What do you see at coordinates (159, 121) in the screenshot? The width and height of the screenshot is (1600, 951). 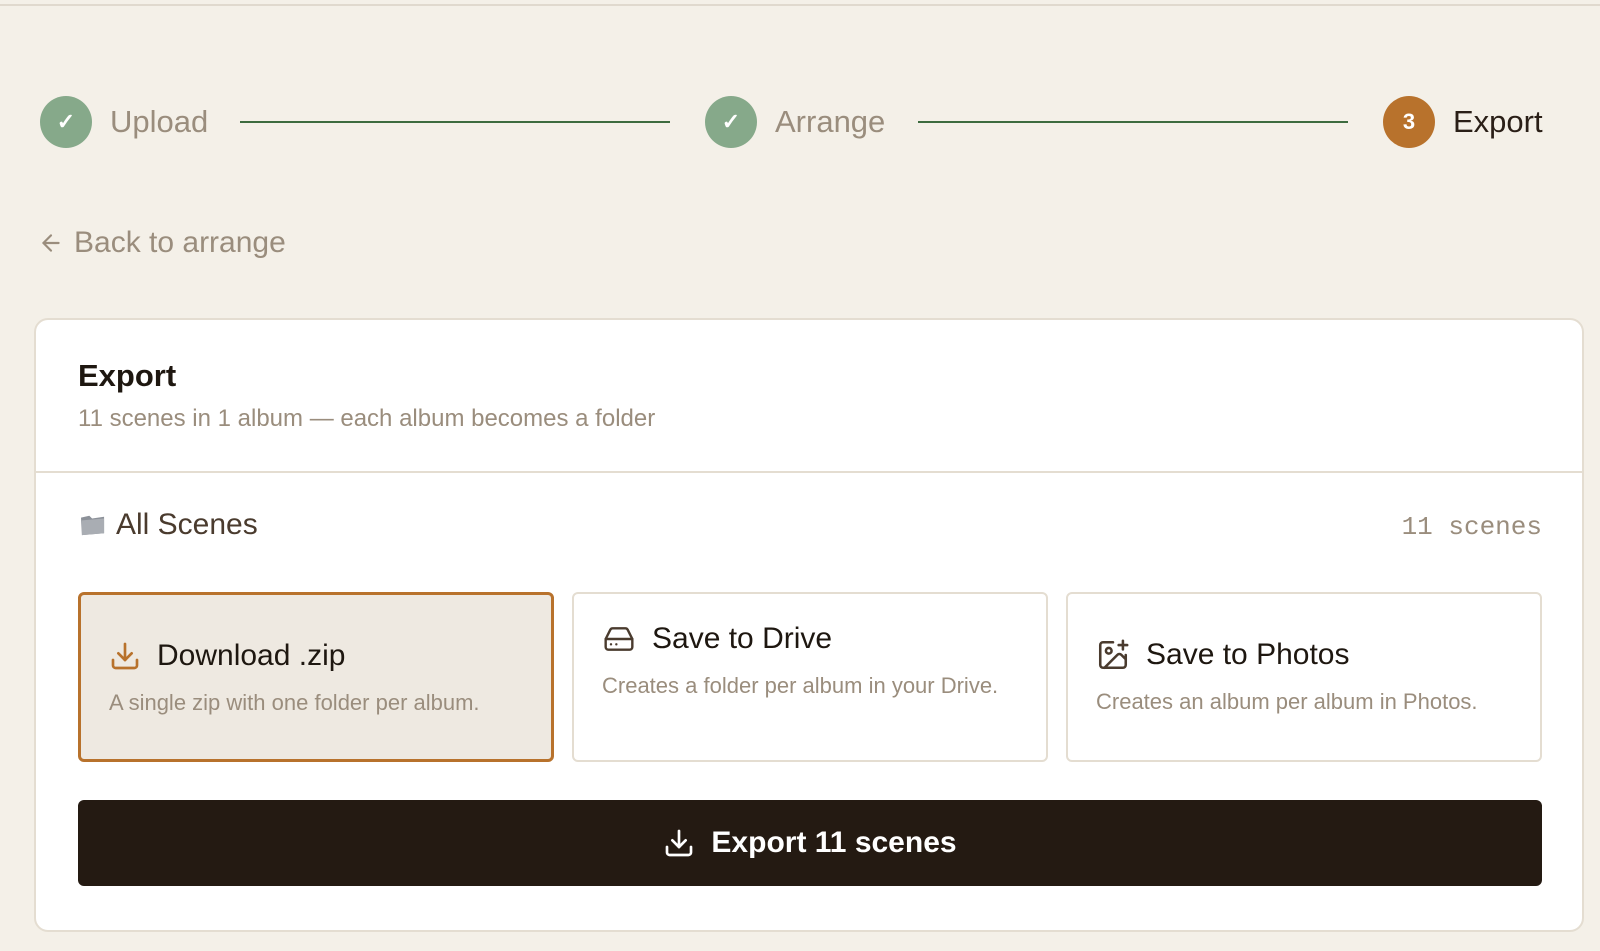 I see `step-label: Upload` at bounding box center [159, 121].